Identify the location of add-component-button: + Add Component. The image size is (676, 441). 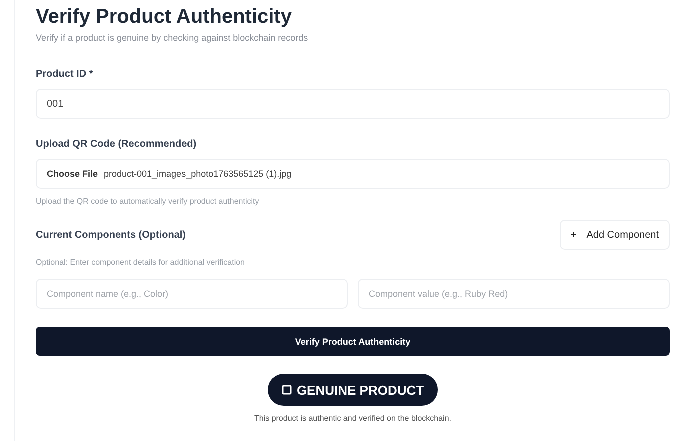
(615, 235).